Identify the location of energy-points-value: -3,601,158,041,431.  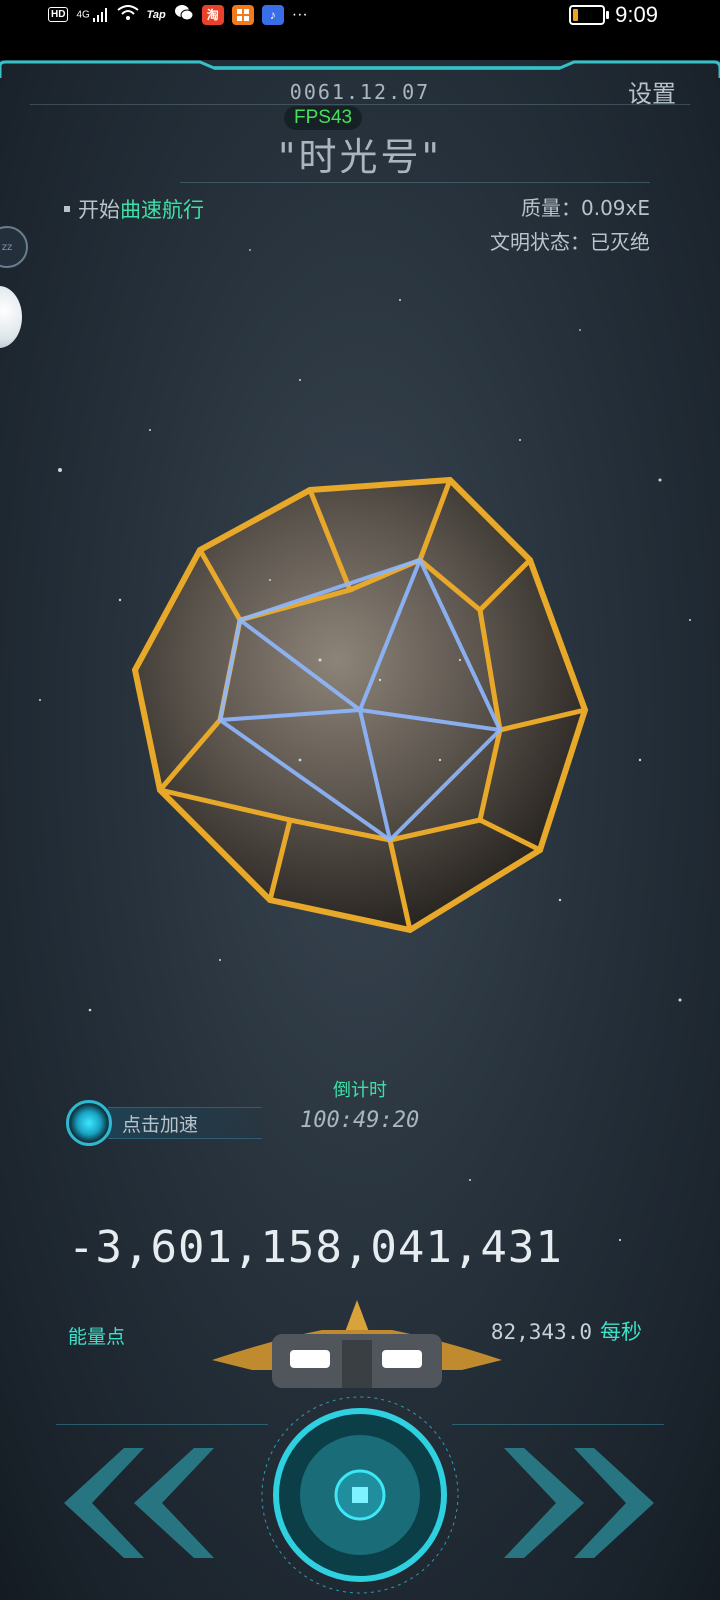
(315, 1247).